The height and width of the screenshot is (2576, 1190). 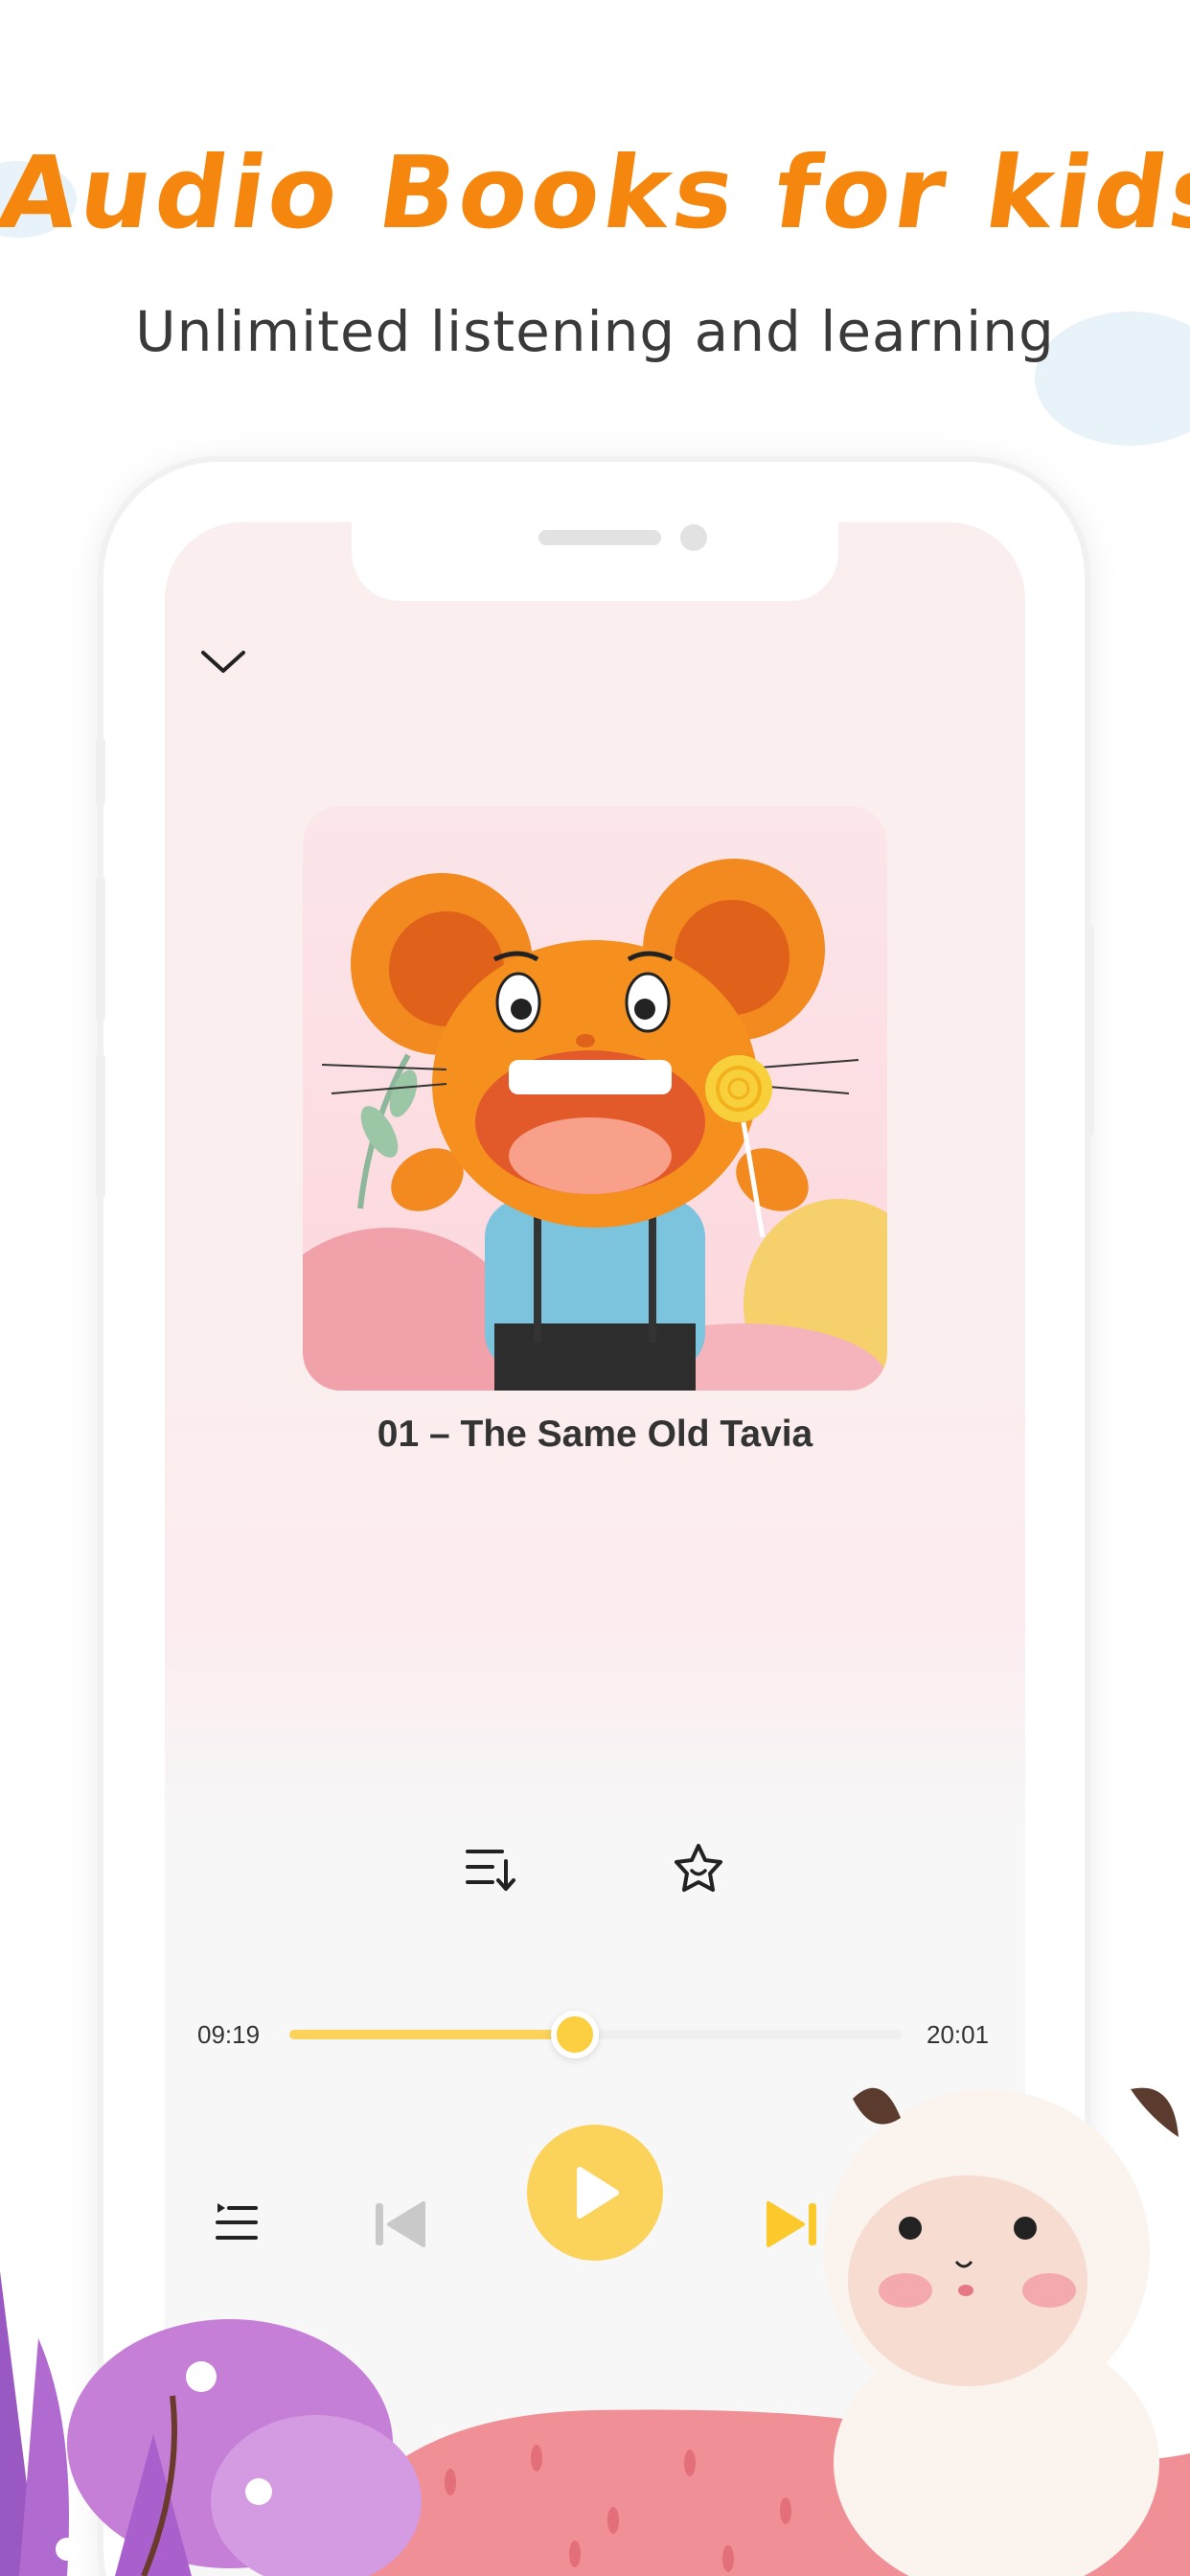 I want to click on progress-slider, so click(x=596, y=2035).